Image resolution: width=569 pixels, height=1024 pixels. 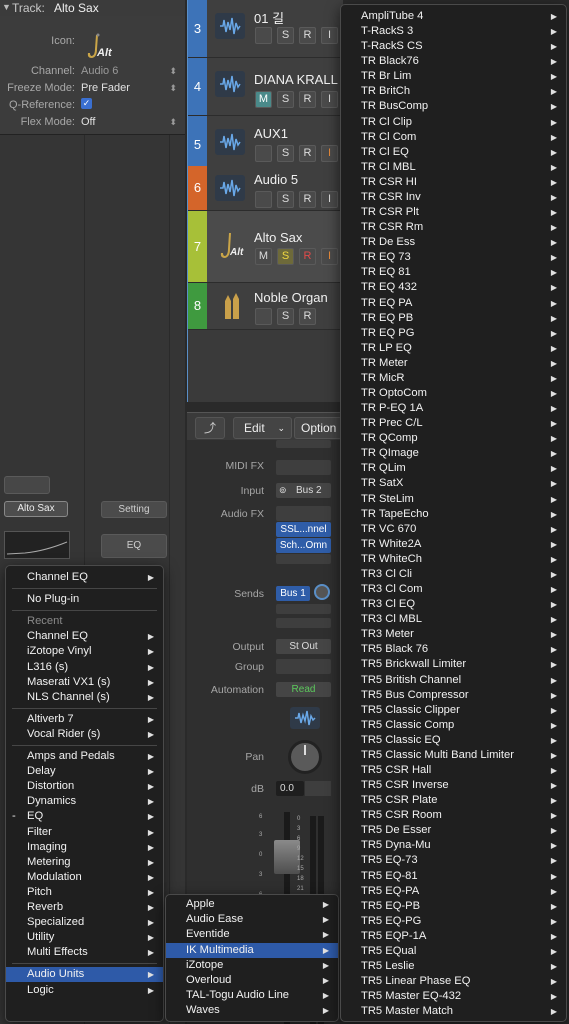 What do you see at coordinates (84, 697) in the screenshot?
I see `menu-item-nls-channel-s: NLS Channel (s) ▶` at bounding box center [84, 697].